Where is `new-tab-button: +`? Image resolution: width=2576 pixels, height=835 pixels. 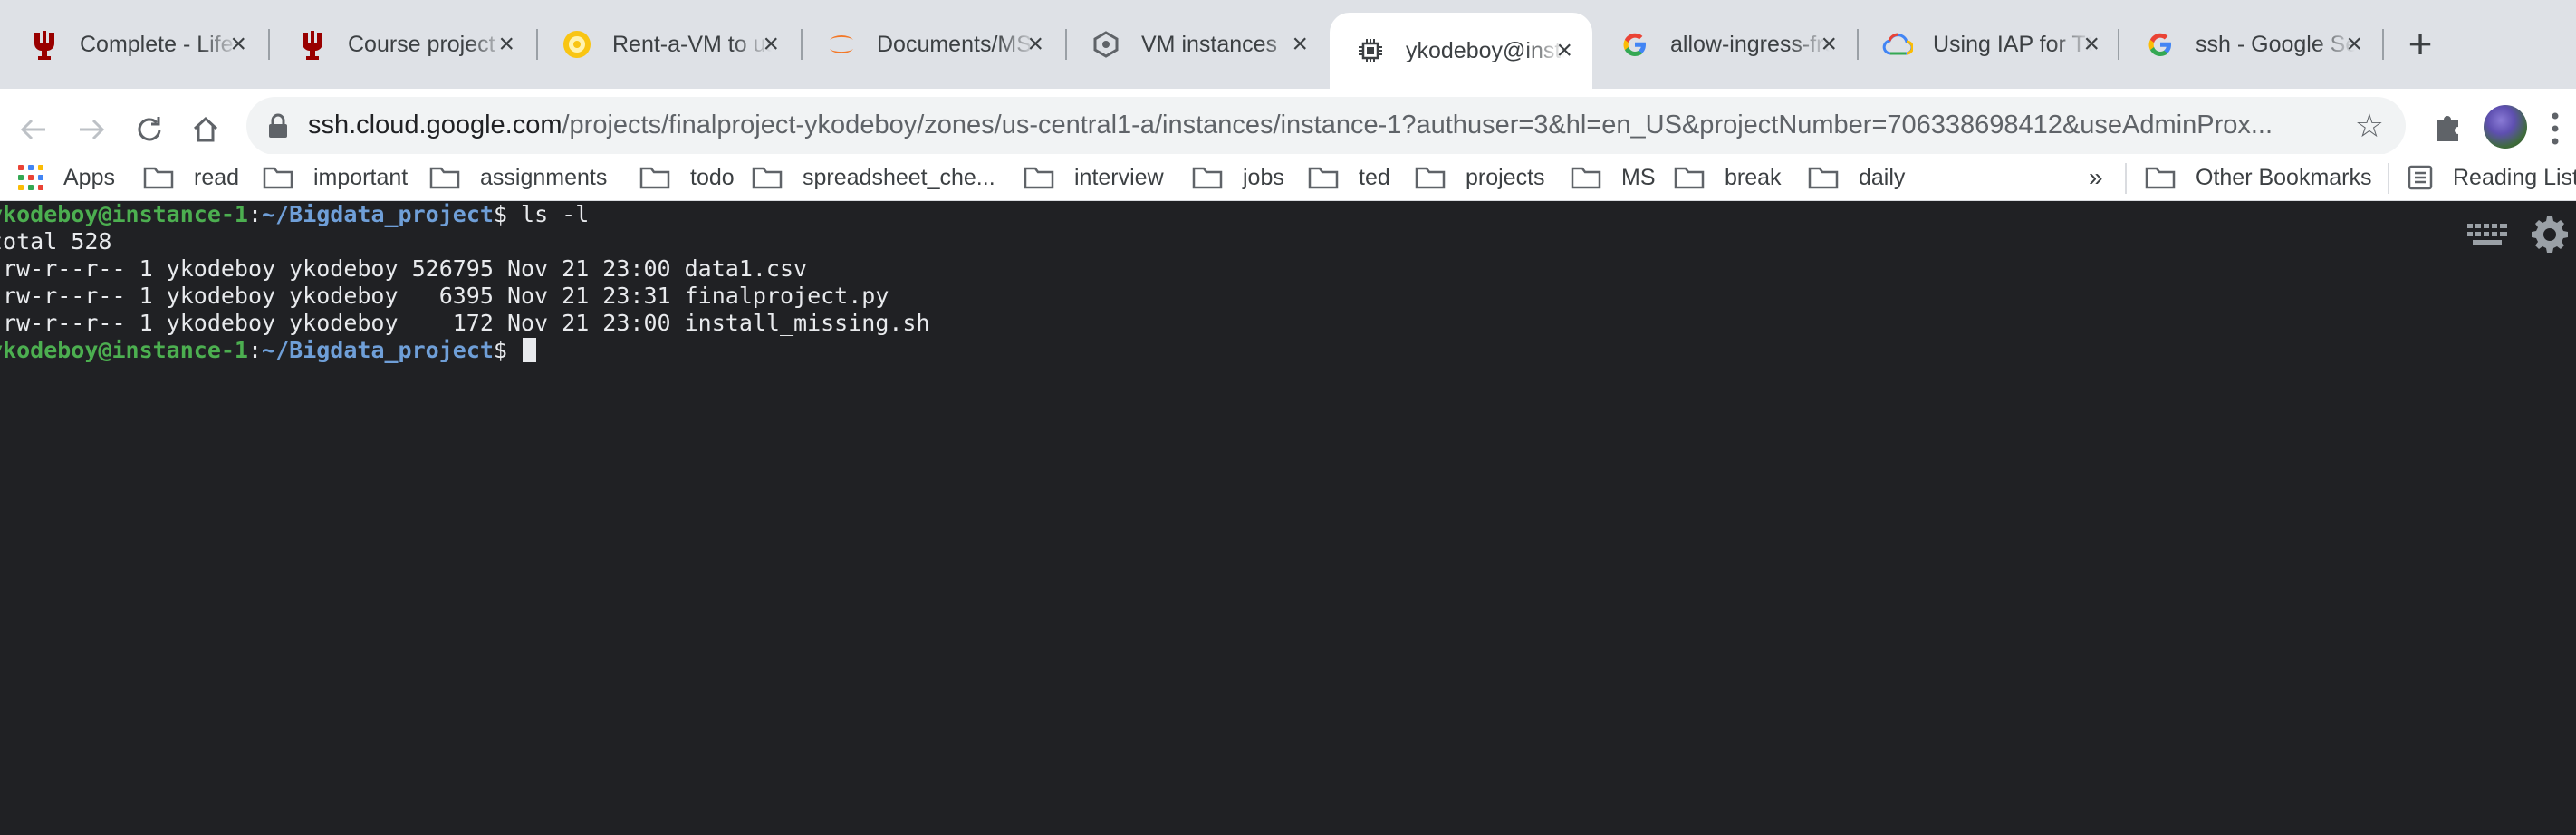
new-tab-button: + is located at coordinates (2420, 44).